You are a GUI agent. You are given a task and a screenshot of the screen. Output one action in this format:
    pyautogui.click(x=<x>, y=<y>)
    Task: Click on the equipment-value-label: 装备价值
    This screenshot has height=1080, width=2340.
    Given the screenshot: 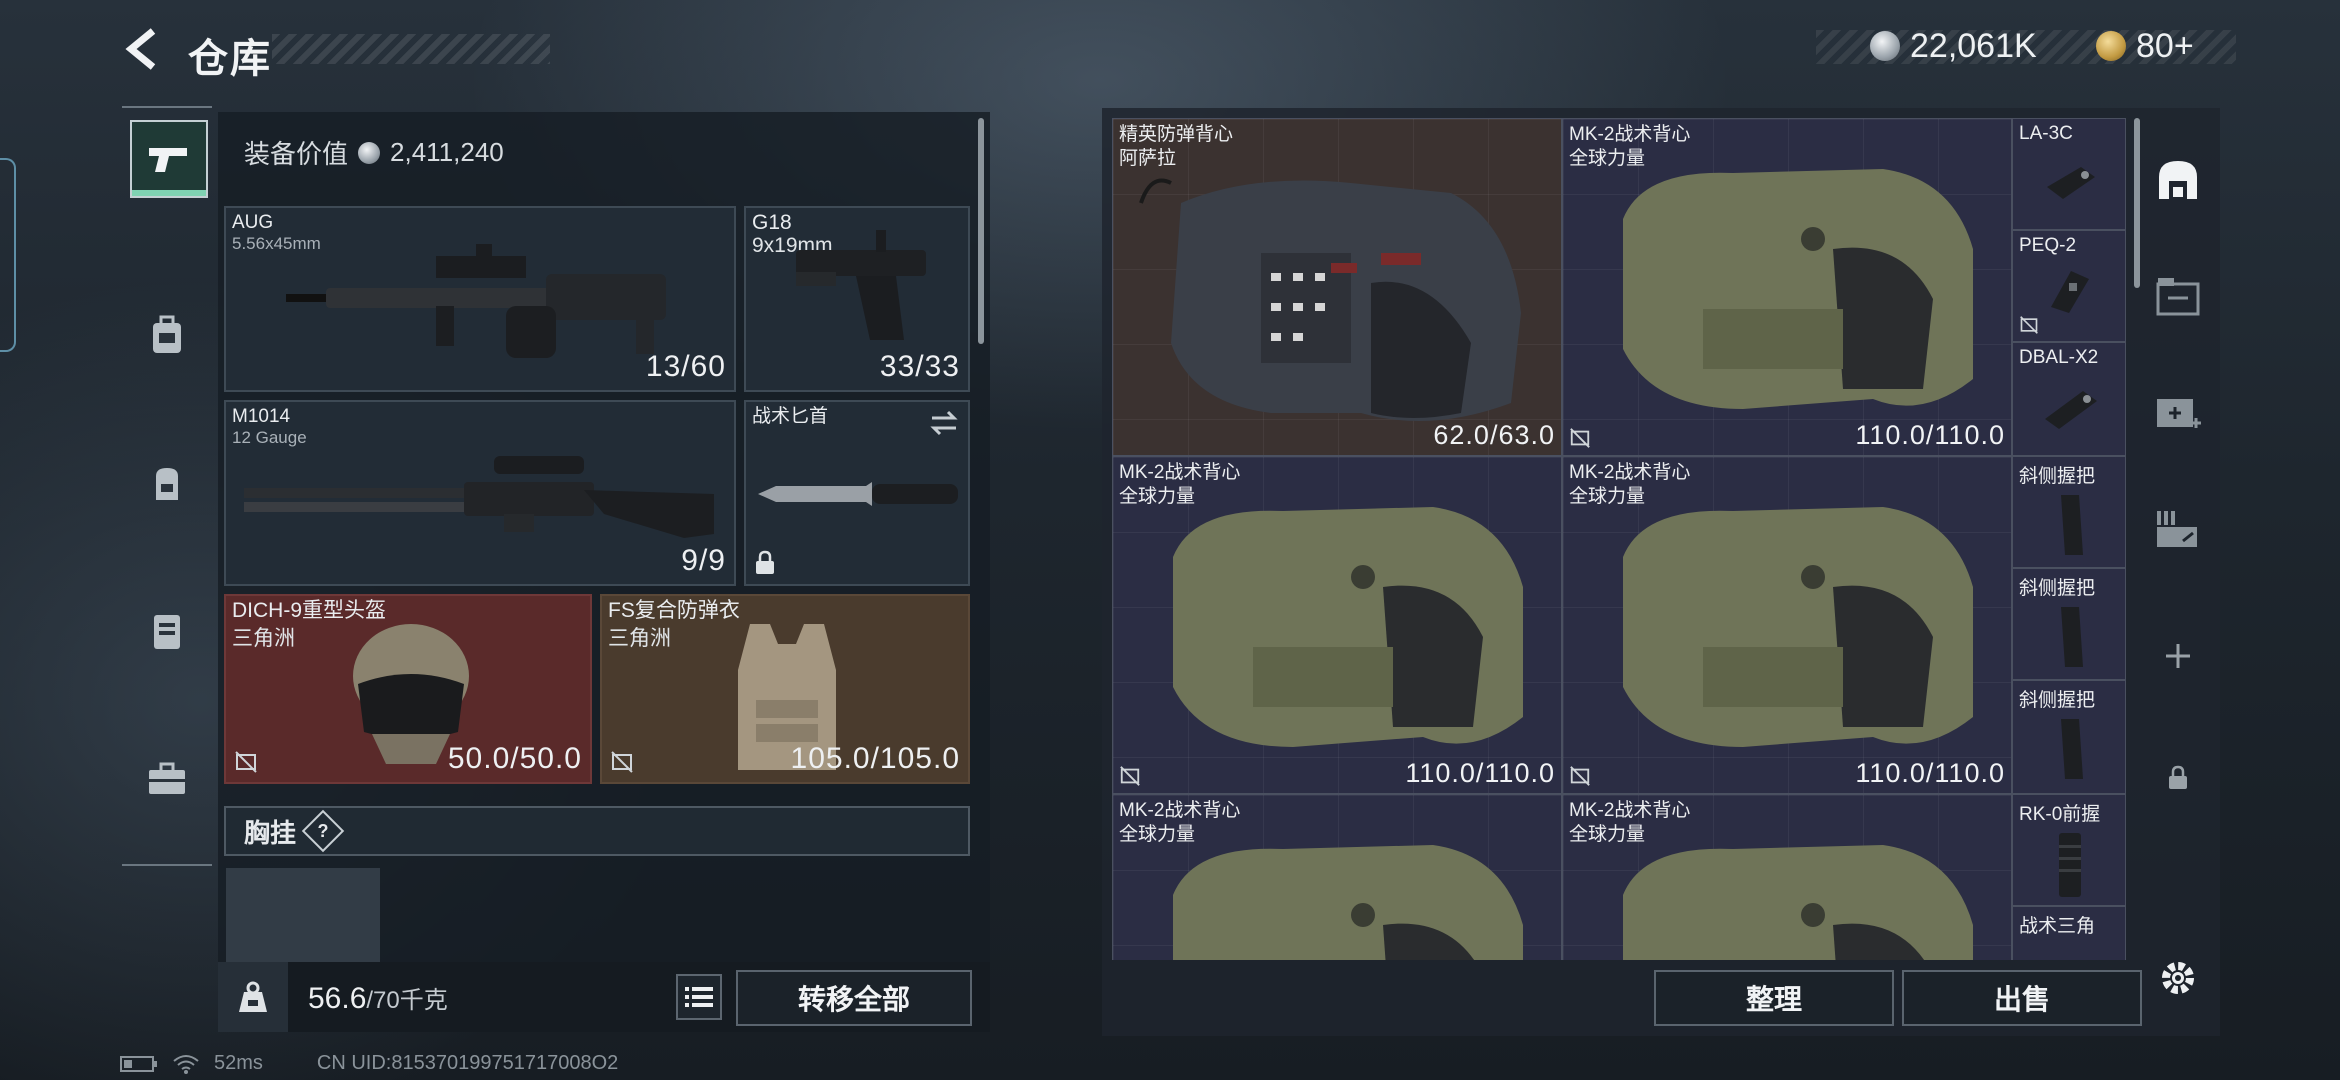 What is the action you would take?
    pyautogui.click(x=296, y=154)
    